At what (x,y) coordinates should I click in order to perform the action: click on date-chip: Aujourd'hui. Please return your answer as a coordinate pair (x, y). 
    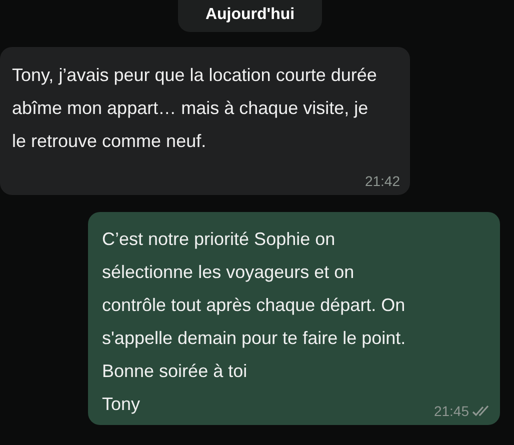
    Looking at the image, I should click on (250, 16).